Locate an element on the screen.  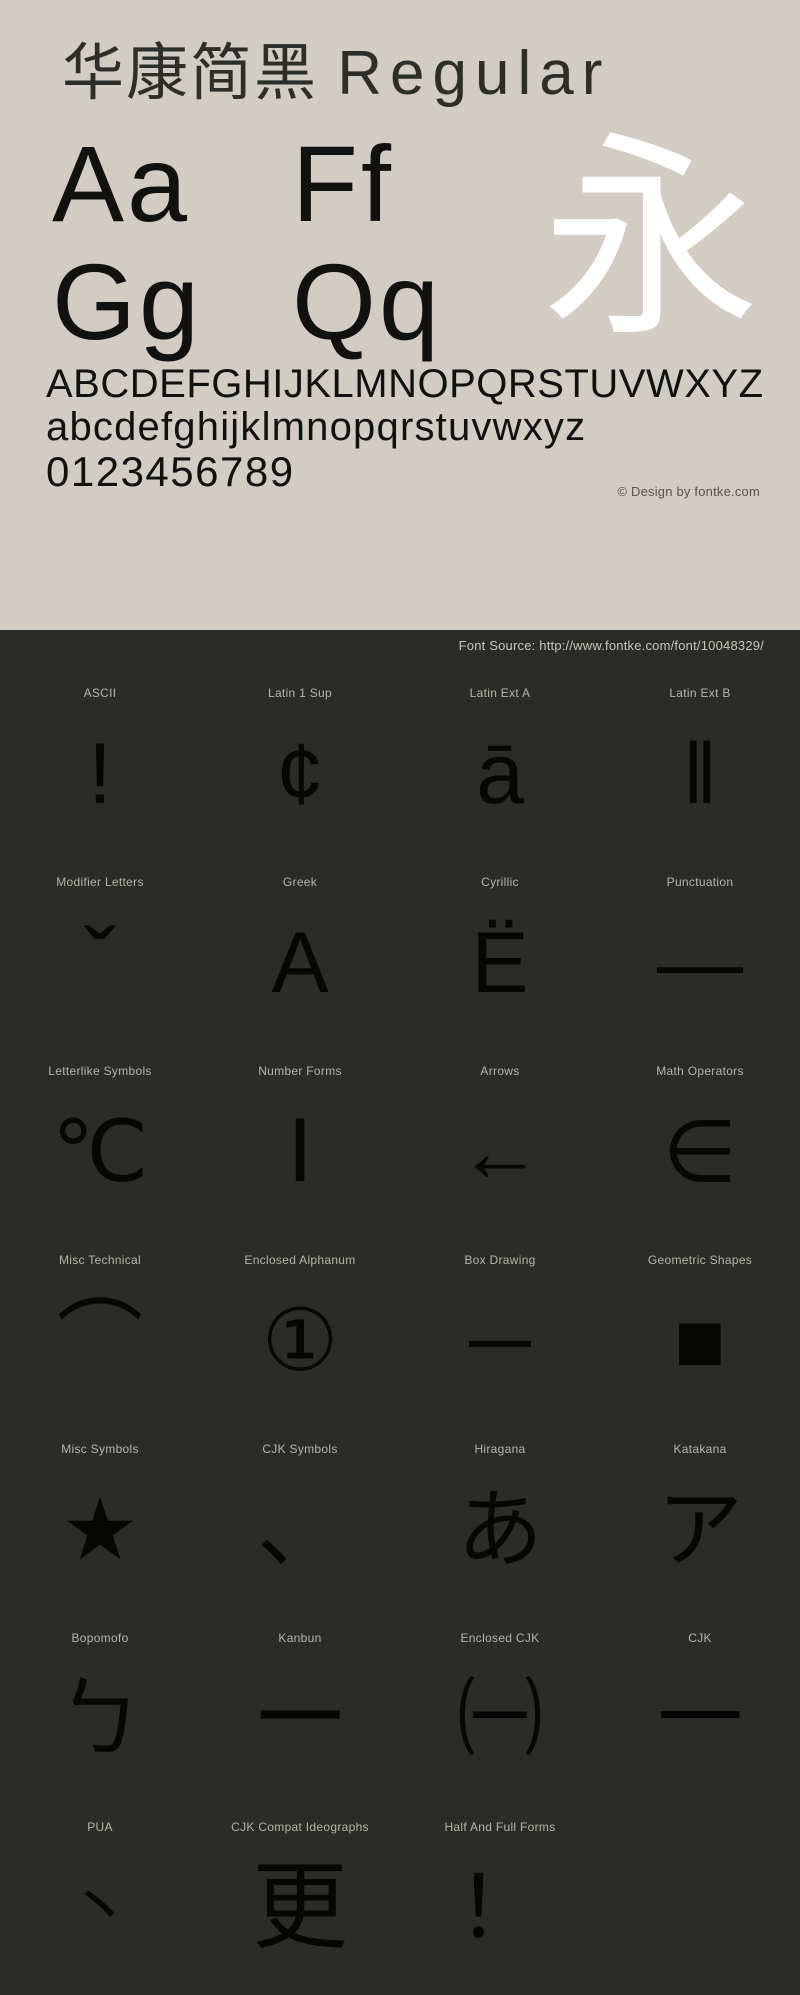
block-glyph: ! is located at coordinates (100, 774).